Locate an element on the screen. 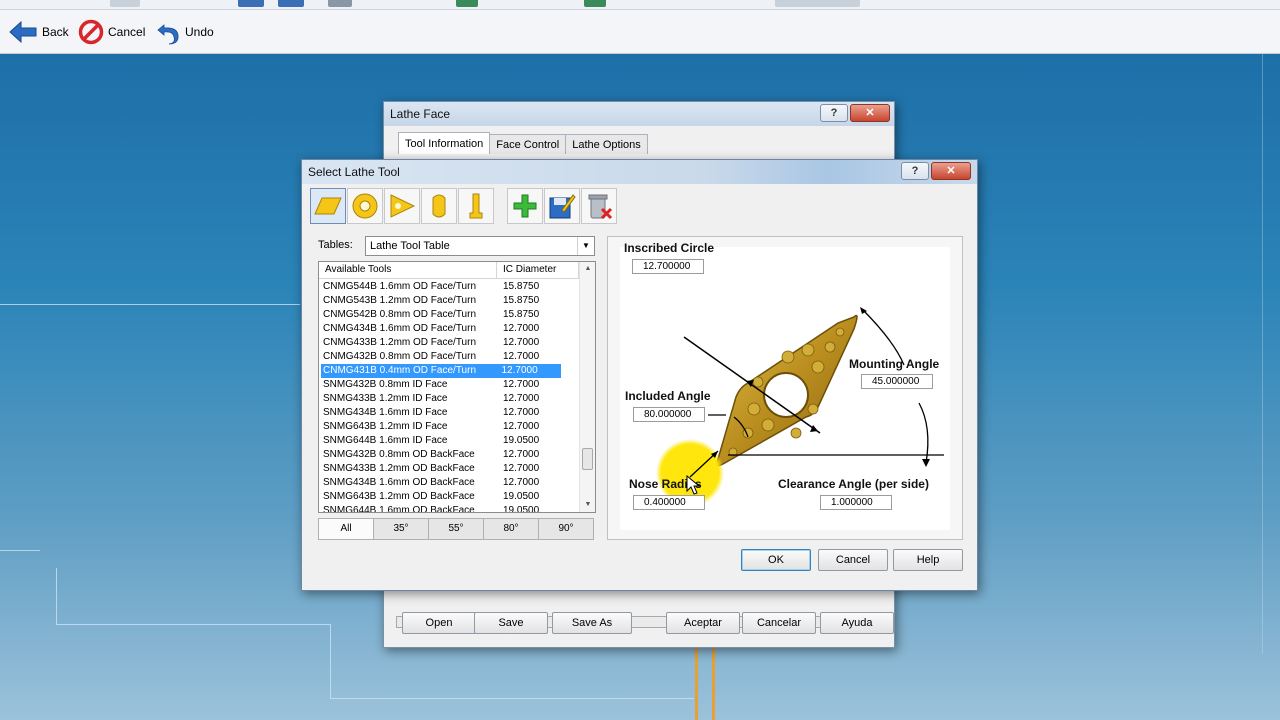 The width and height of the screenshot is (1280, 720). cancel-label: Cancel is located at coordinates (127, 32).